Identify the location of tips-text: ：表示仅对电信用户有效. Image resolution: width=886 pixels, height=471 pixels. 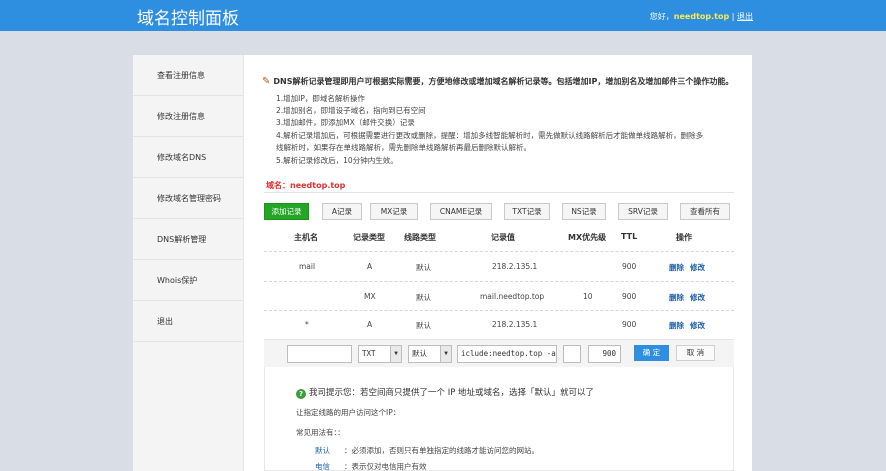
(385, 466).